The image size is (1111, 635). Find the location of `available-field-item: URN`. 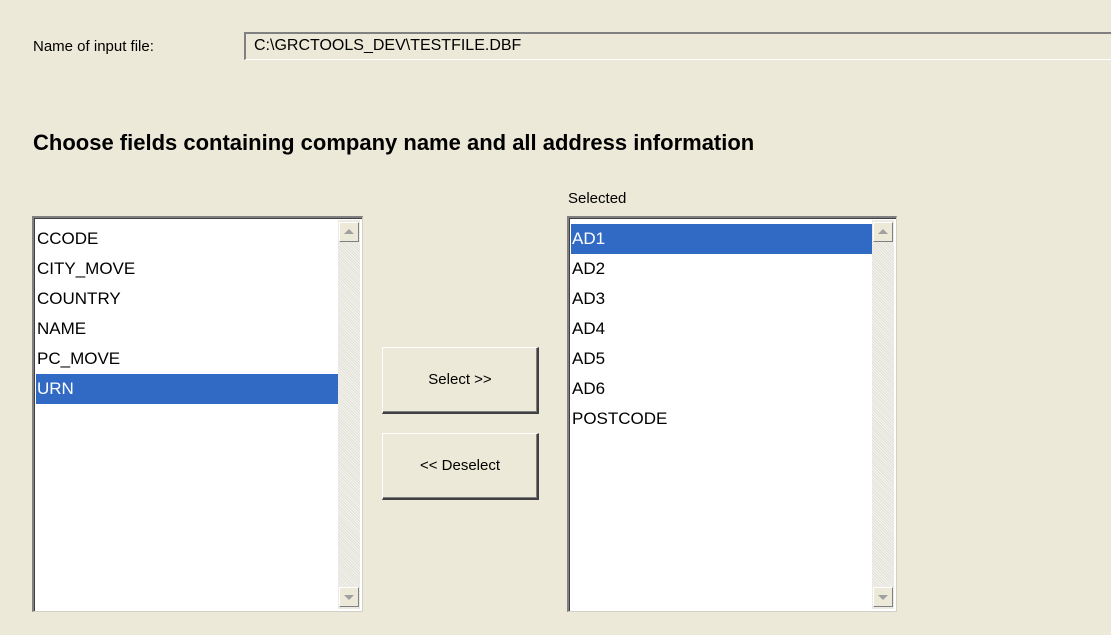

available-field-item: URN is located at coordinates (187, 389).